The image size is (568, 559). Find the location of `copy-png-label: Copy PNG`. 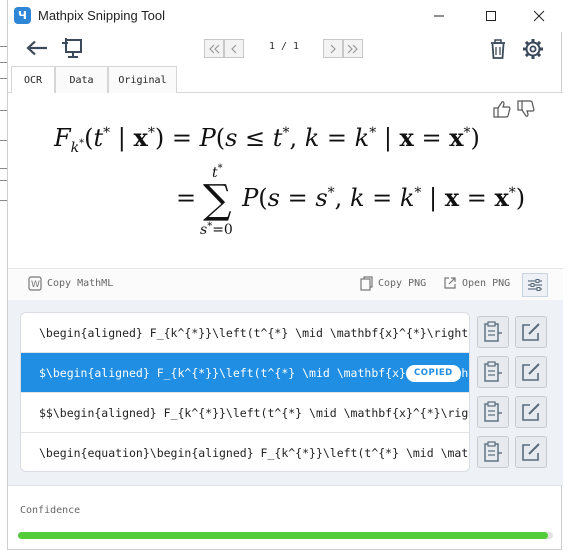

copy-png-label: Copy PNG is located at coordinates (402, 283).